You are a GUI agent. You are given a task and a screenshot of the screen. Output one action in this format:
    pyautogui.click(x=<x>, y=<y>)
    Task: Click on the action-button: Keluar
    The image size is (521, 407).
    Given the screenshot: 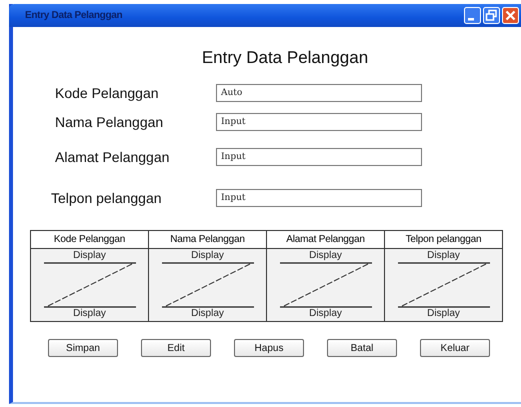 What is the action you would take?
    pyautogui.click(x=455, y=348)
    